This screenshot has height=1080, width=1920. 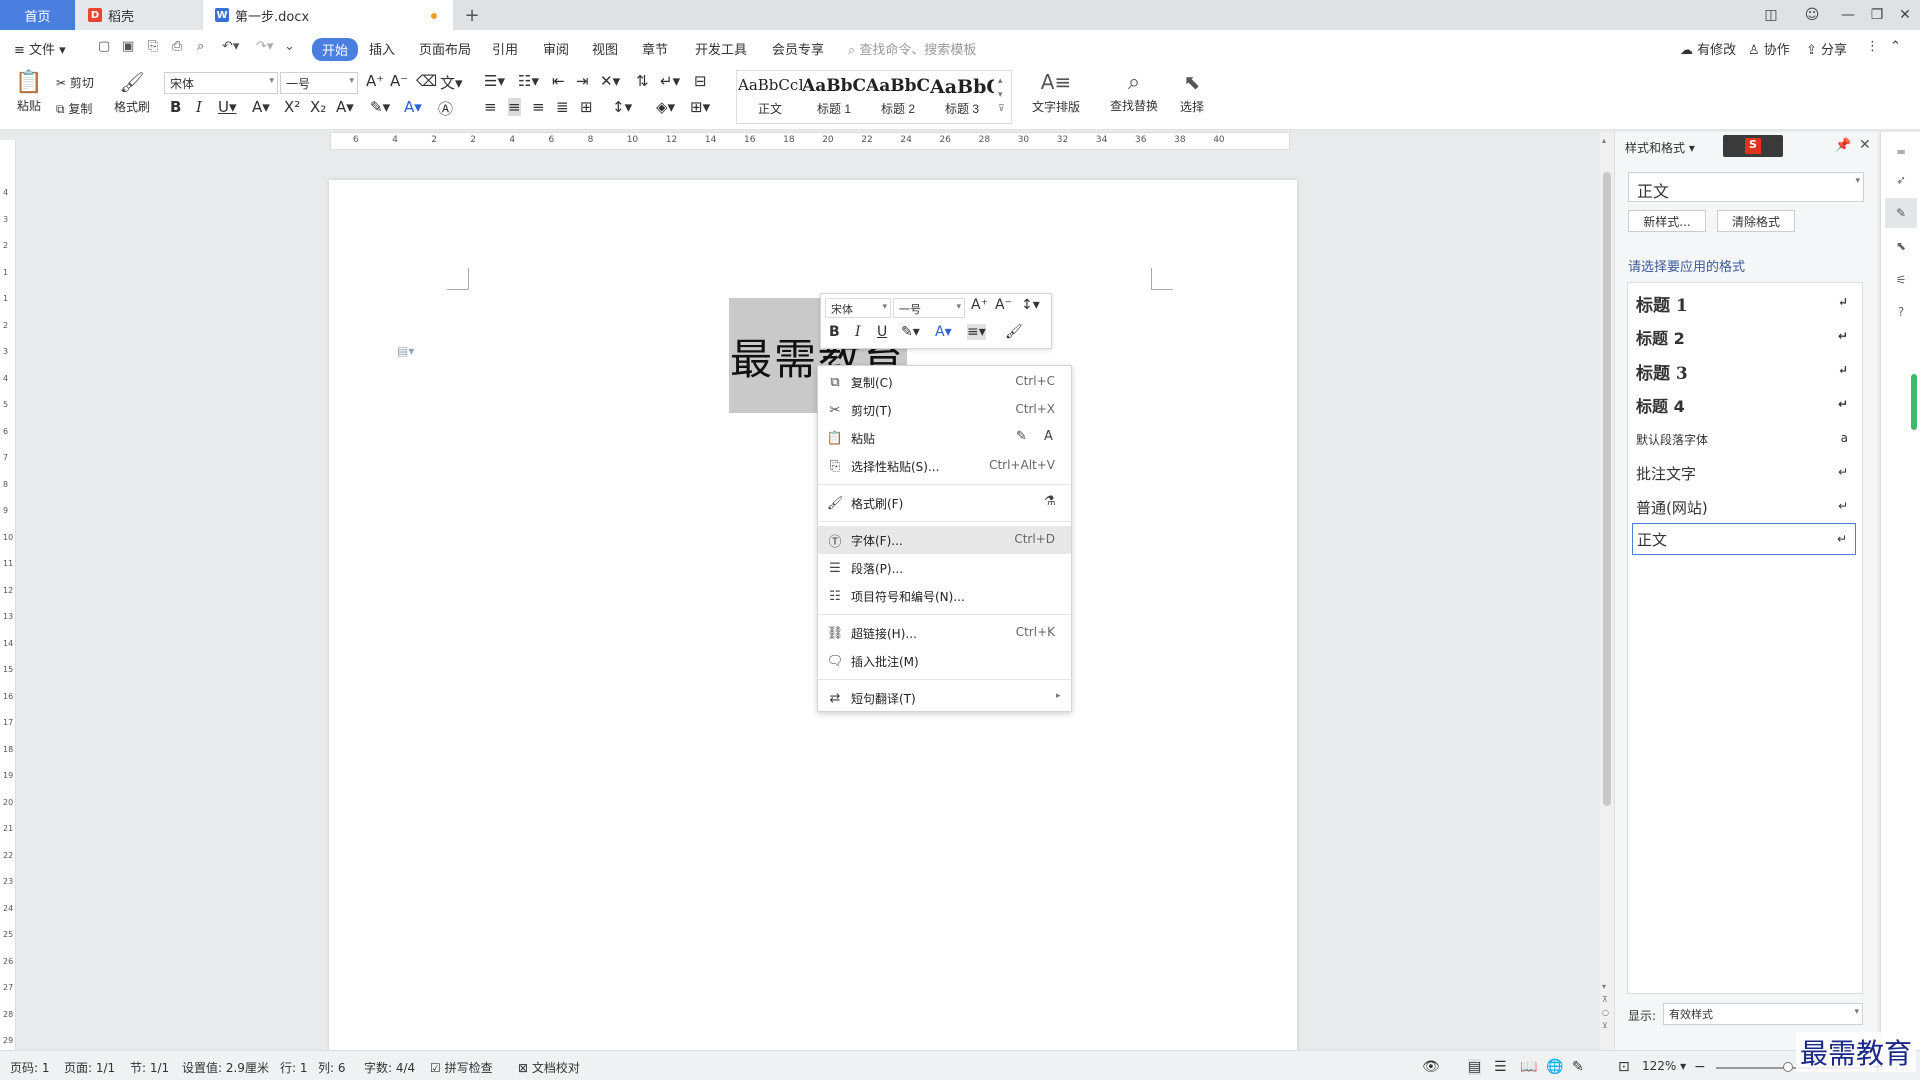 What do you see at coordinates (1848, 15) in the screenshot?
I see `minimize-button: —` at bounding box center [1848, 15].